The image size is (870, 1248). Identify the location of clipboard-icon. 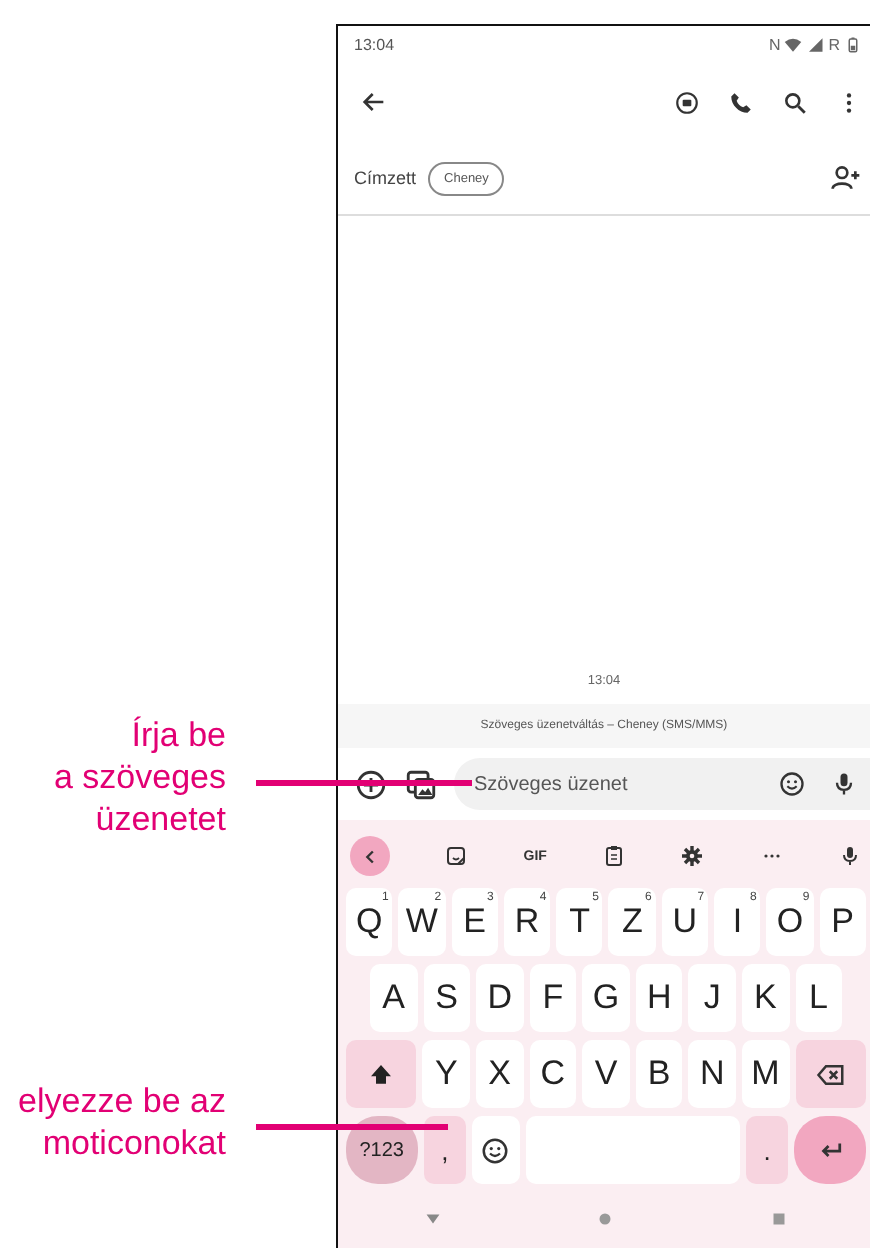
(613, 856).